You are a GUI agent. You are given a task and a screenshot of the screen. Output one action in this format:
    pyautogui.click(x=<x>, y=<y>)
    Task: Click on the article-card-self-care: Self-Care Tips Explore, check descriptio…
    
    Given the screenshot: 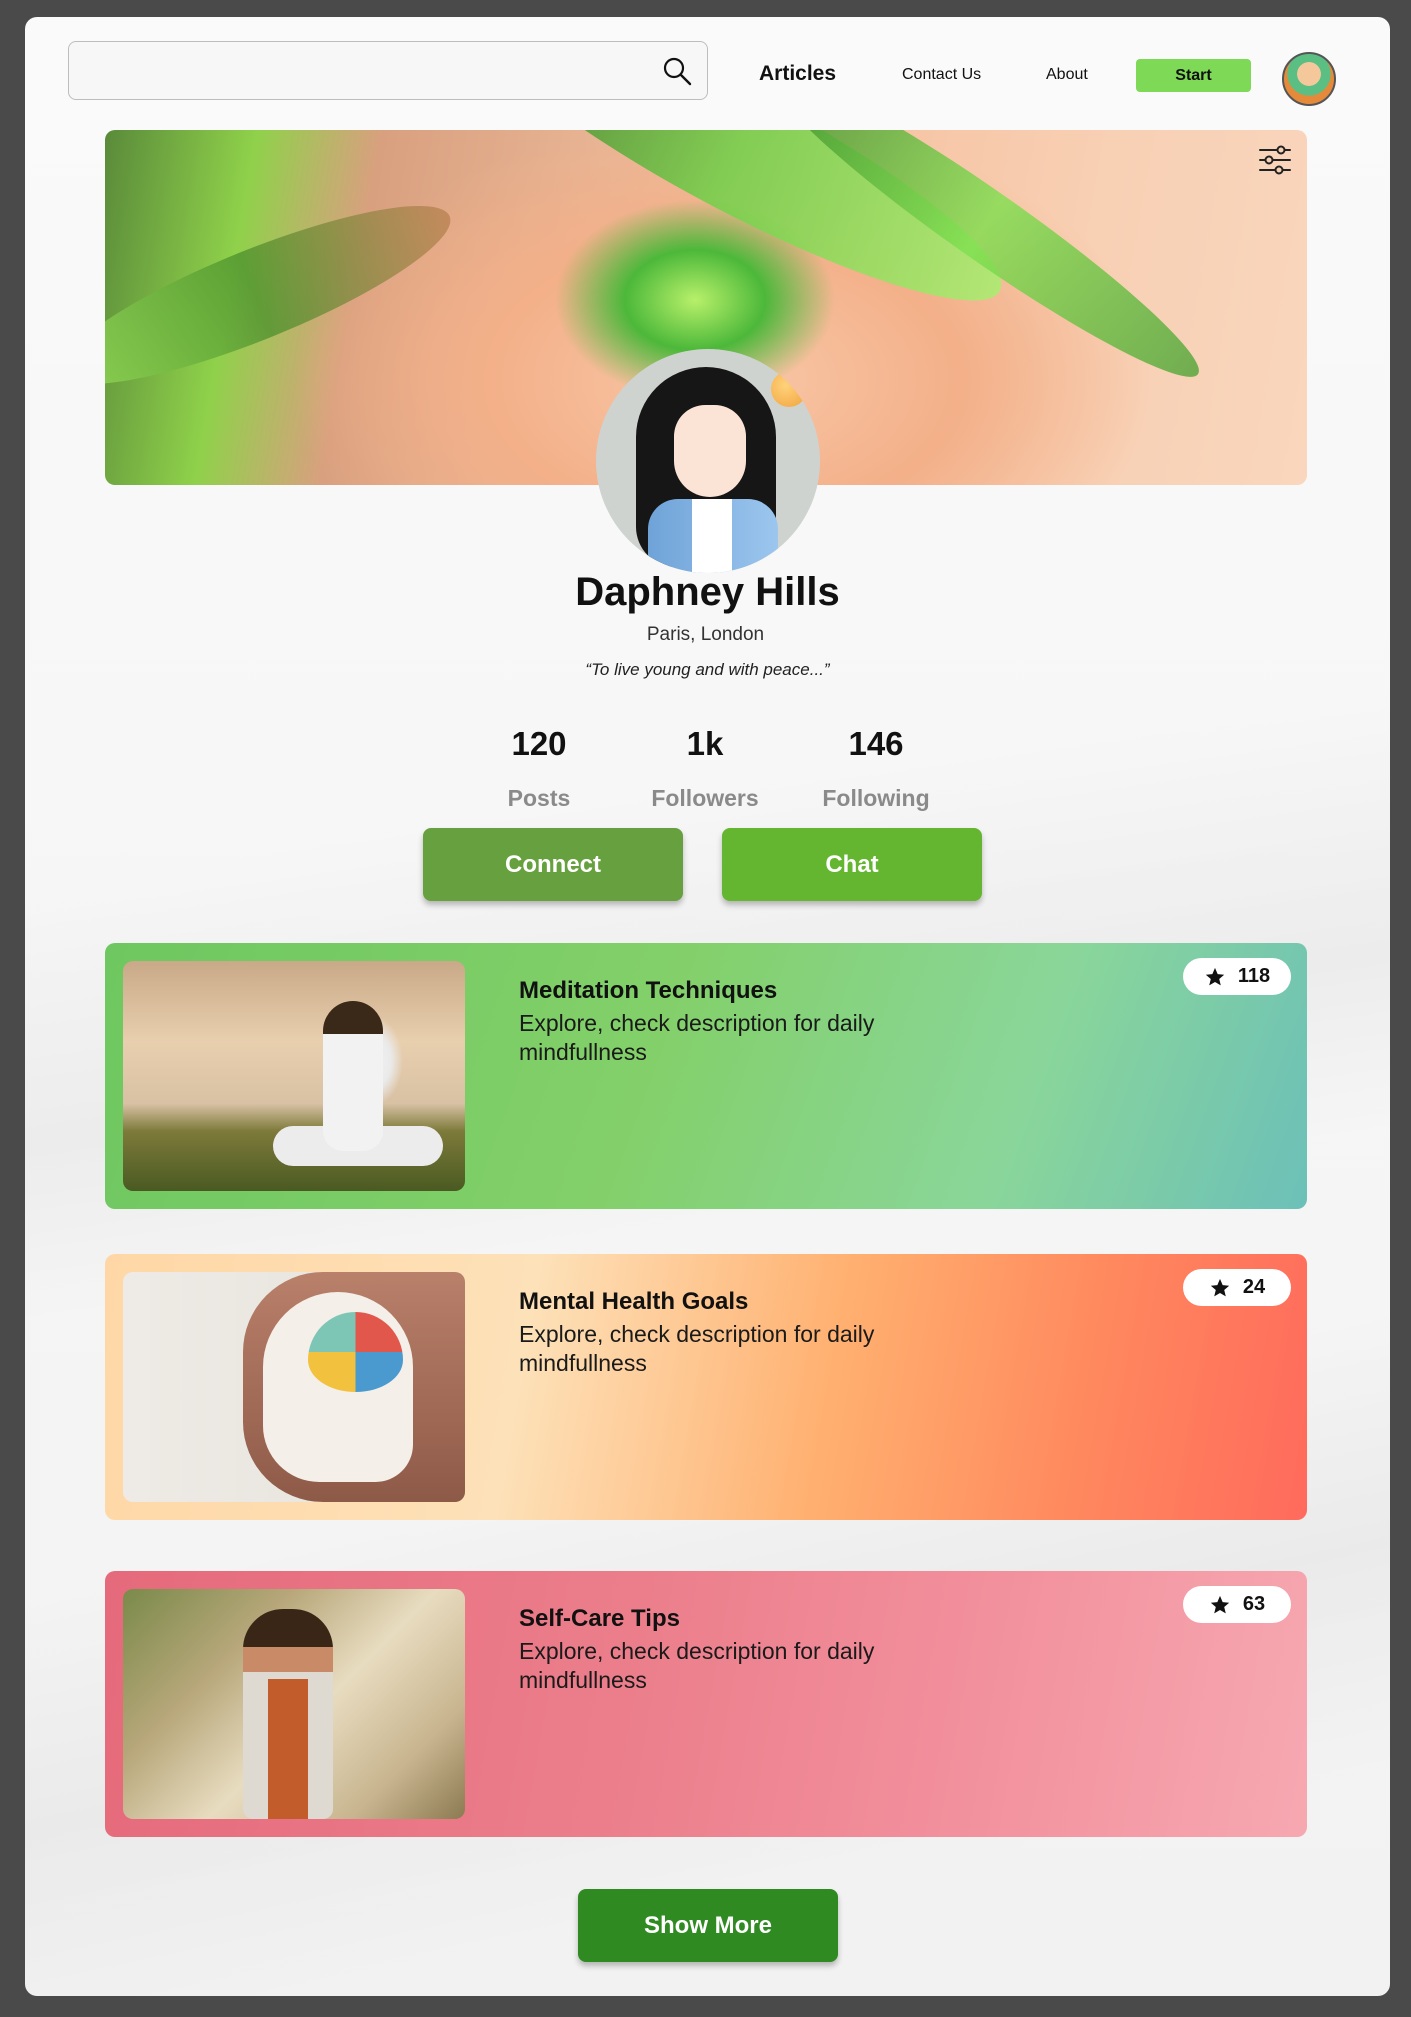 What is the action you would take?
    pyautogui.click(x=706, y=1704)
    